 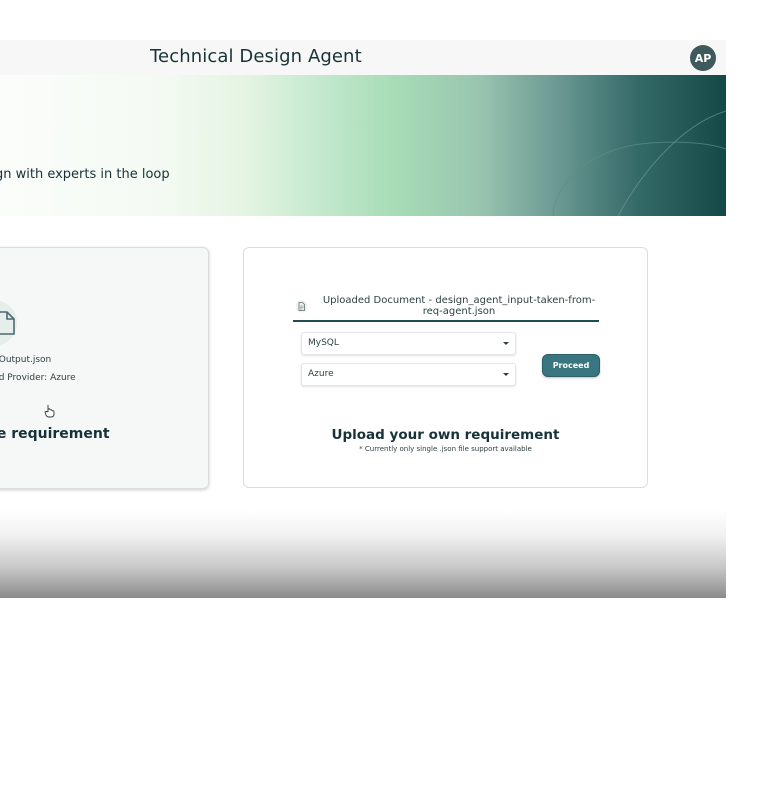 What do you see at coordinates (639, 163) in the screenshot?
I see `hero-decoration` at bounding box center [639, 163].